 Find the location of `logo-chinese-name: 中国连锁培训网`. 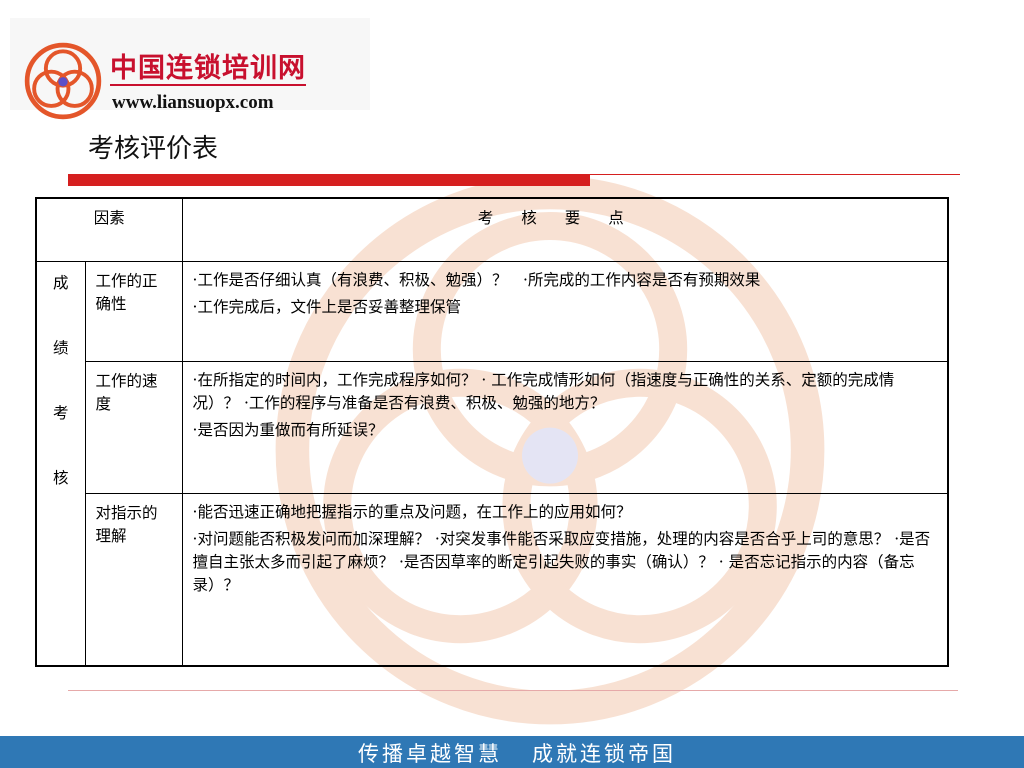

logo-chinese-name: 中国连锁培训网 is located at coordinates (208, 68).